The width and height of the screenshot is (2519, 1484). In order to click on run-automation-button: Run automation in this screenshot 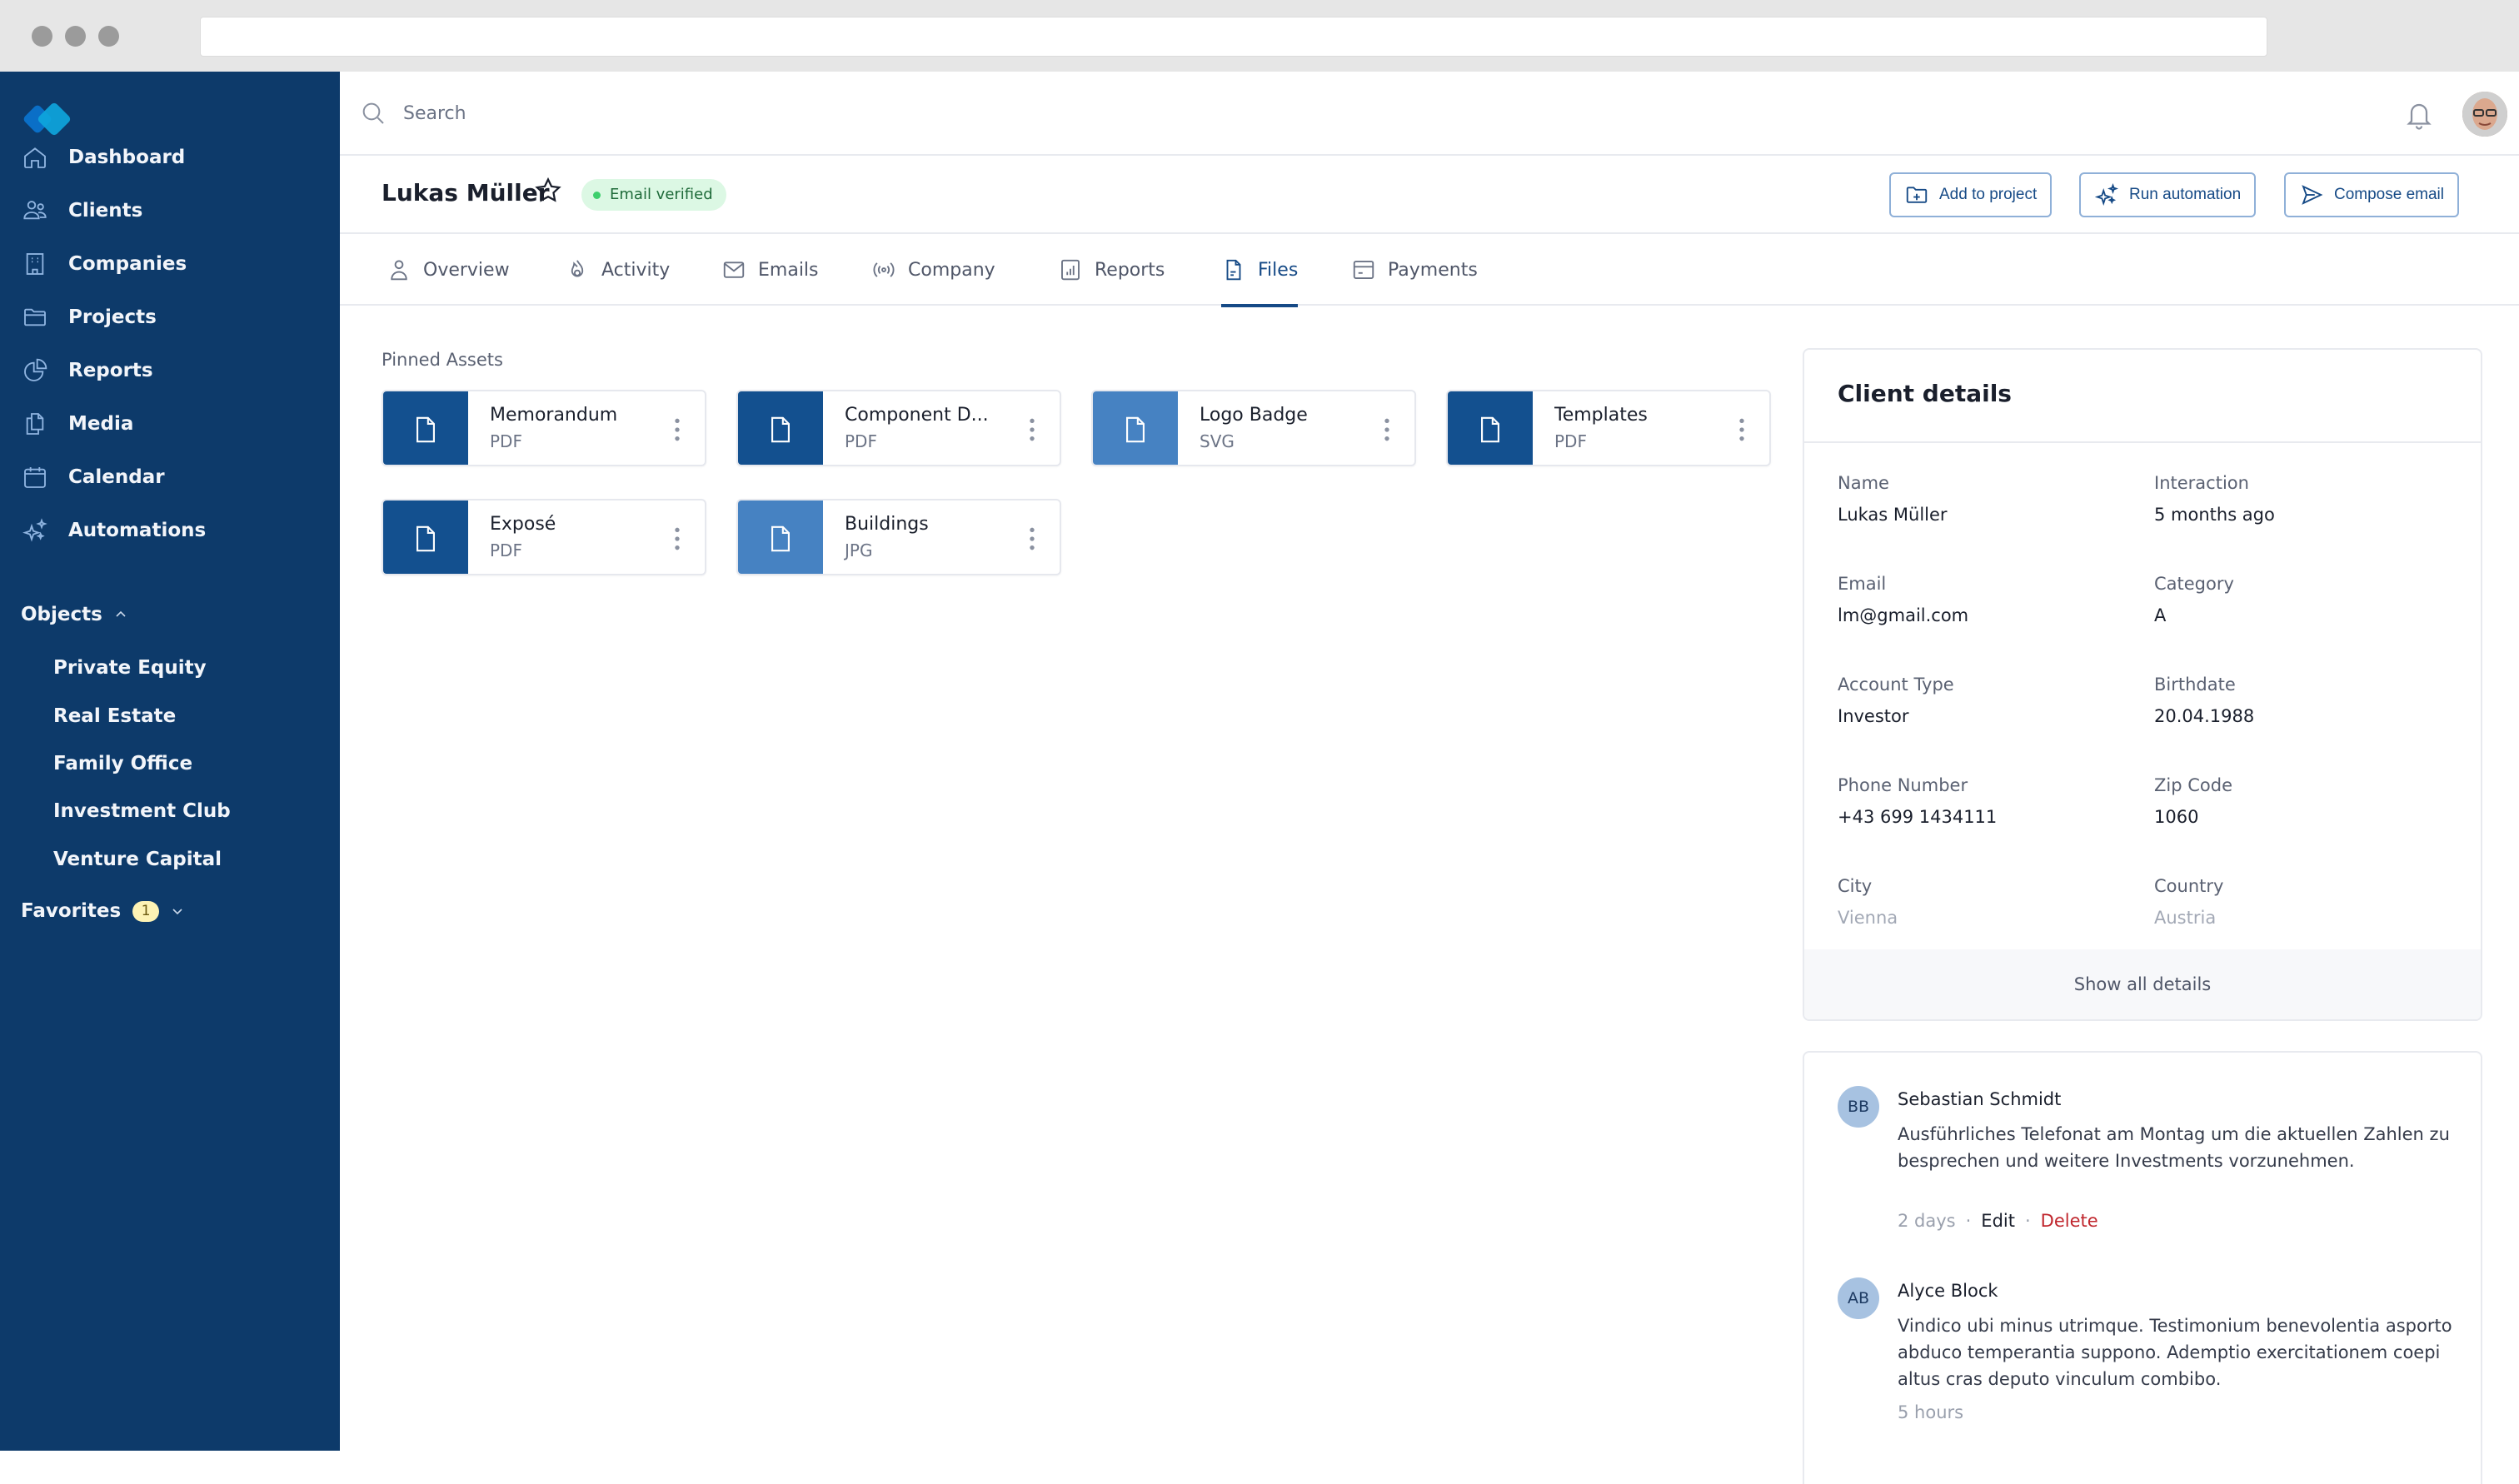, I will do `click(2168, 194)`.